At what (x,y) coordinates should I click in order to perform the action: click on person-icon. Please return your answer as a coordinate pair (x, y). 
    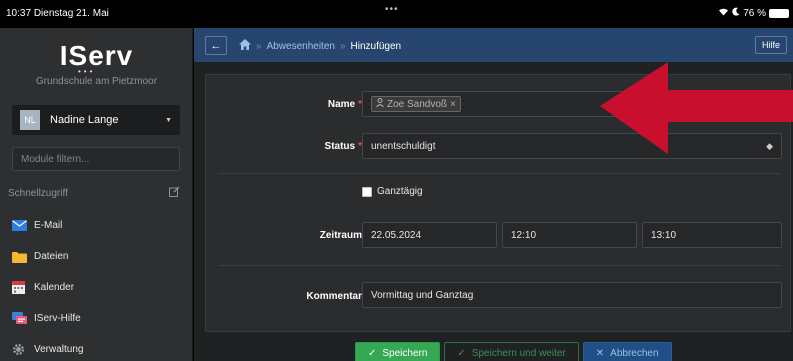
    Looking at the image, I should click on (380, 104).